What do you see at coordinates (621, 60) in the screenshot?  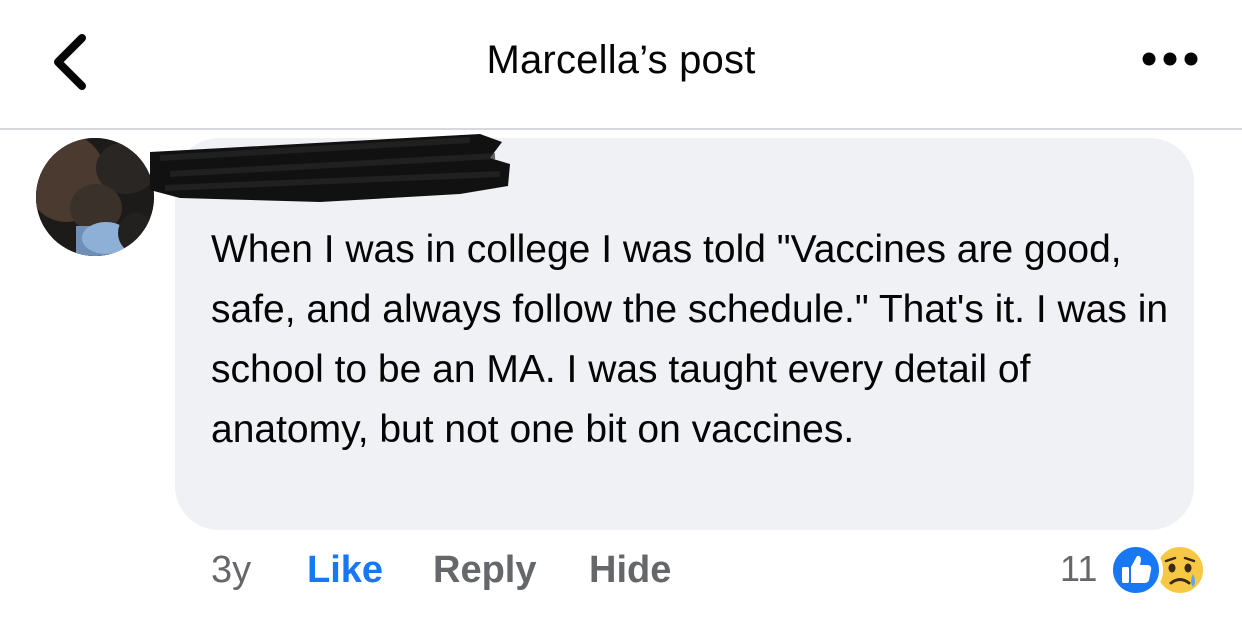 I see `page-title: Marcella’s post` at bounding box center [621, 60].